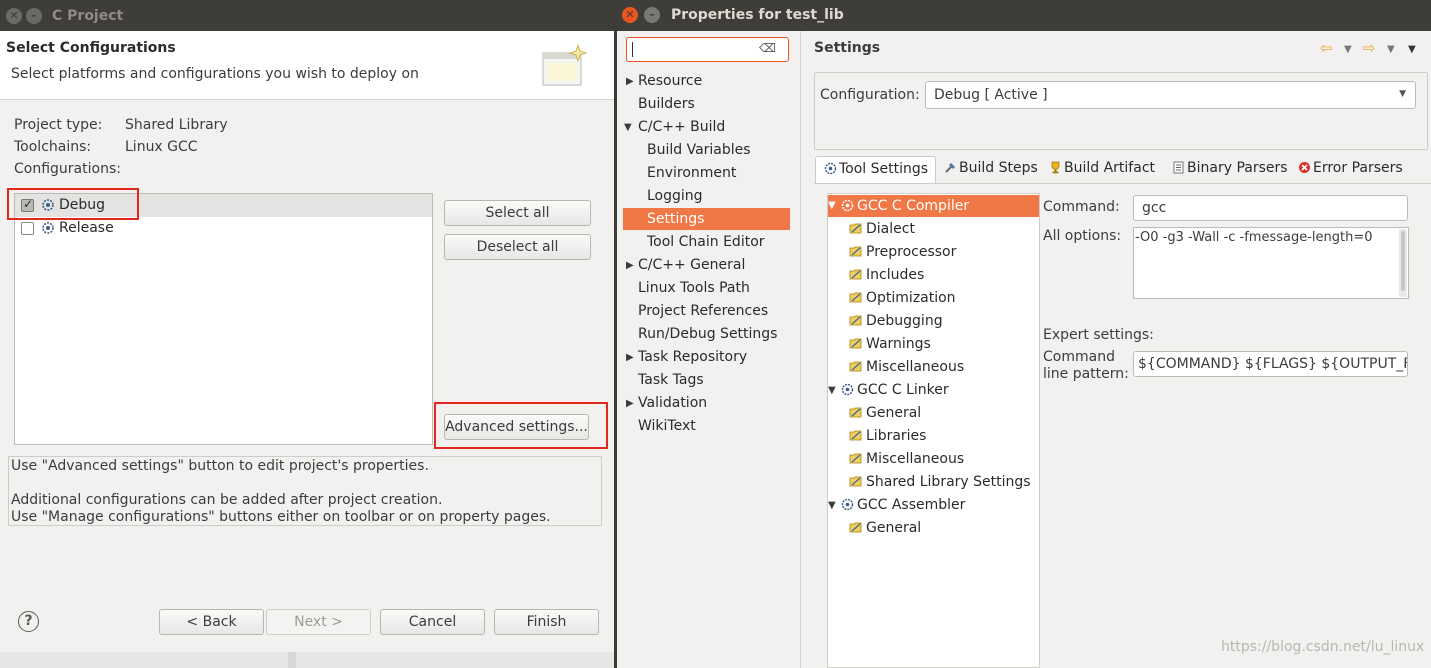 The image size is (1431, 668). Describe the element at coordinates (915, 459) in the screenshot. I see `tree-label: Miscellaneous` at that location.